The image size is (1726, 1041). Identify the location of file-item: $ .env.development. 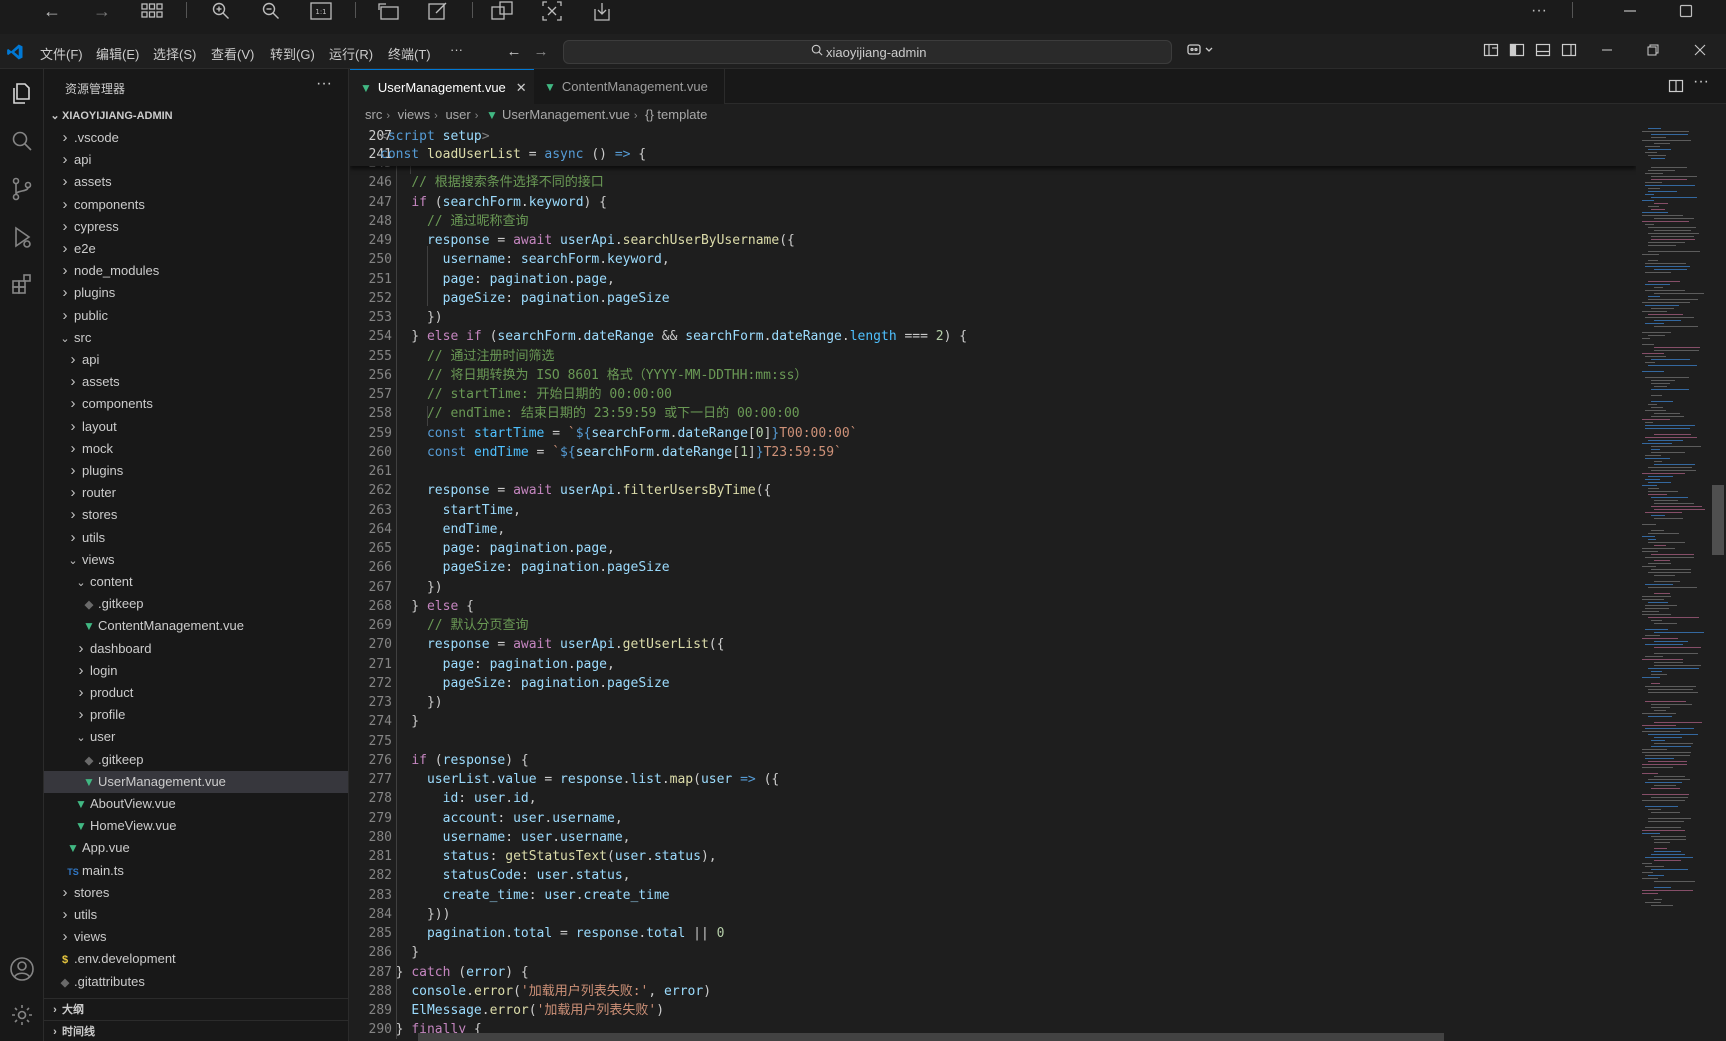
(196, 959).